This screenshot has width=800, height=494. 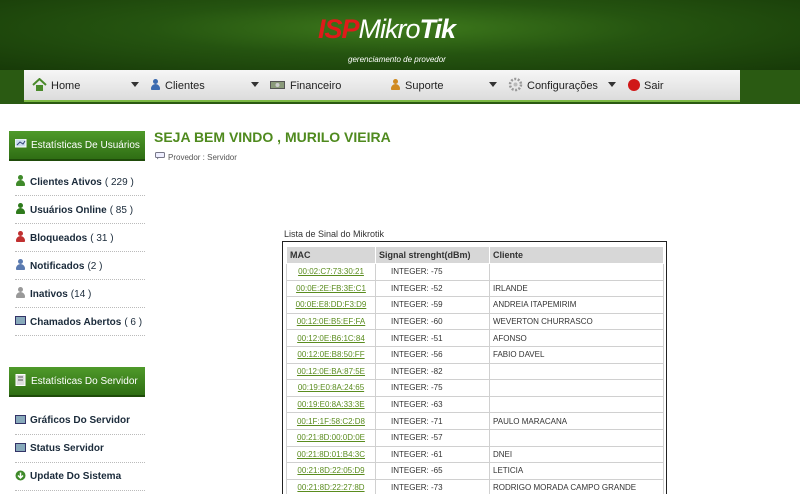 I want to click on cell-cliente: WEVERTON CHURRASCO, so click(x=576, y=321).